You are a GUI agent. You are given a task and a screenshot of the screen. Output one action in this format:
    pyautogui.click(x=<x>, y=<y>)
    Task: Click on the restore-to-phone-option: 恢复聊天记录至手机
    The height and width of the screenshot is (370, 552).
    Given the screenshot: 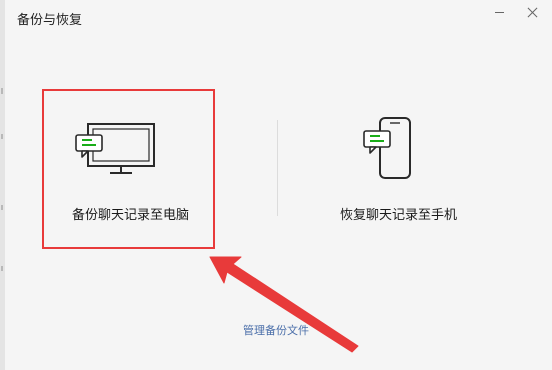 What is the action you would take?
    pyautogui.click(x=398, y=171)
    